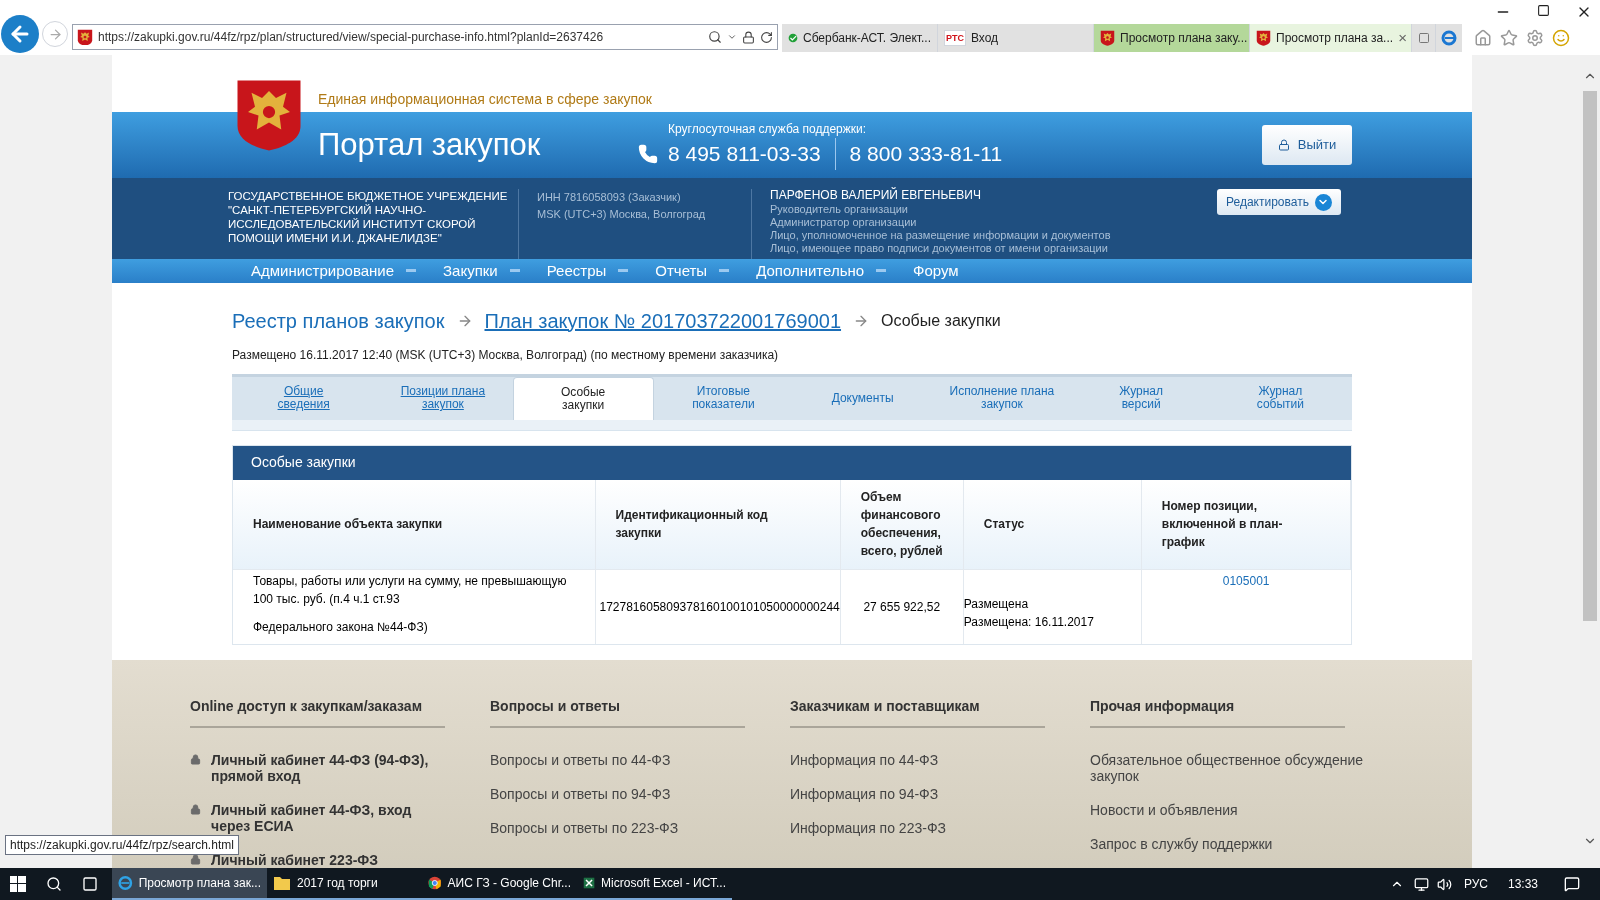 The width and height of the screenshot is (1600, 900). I want to click on column-header: Объем финансового обеспечения, всего, рублей, so click(902, 524).